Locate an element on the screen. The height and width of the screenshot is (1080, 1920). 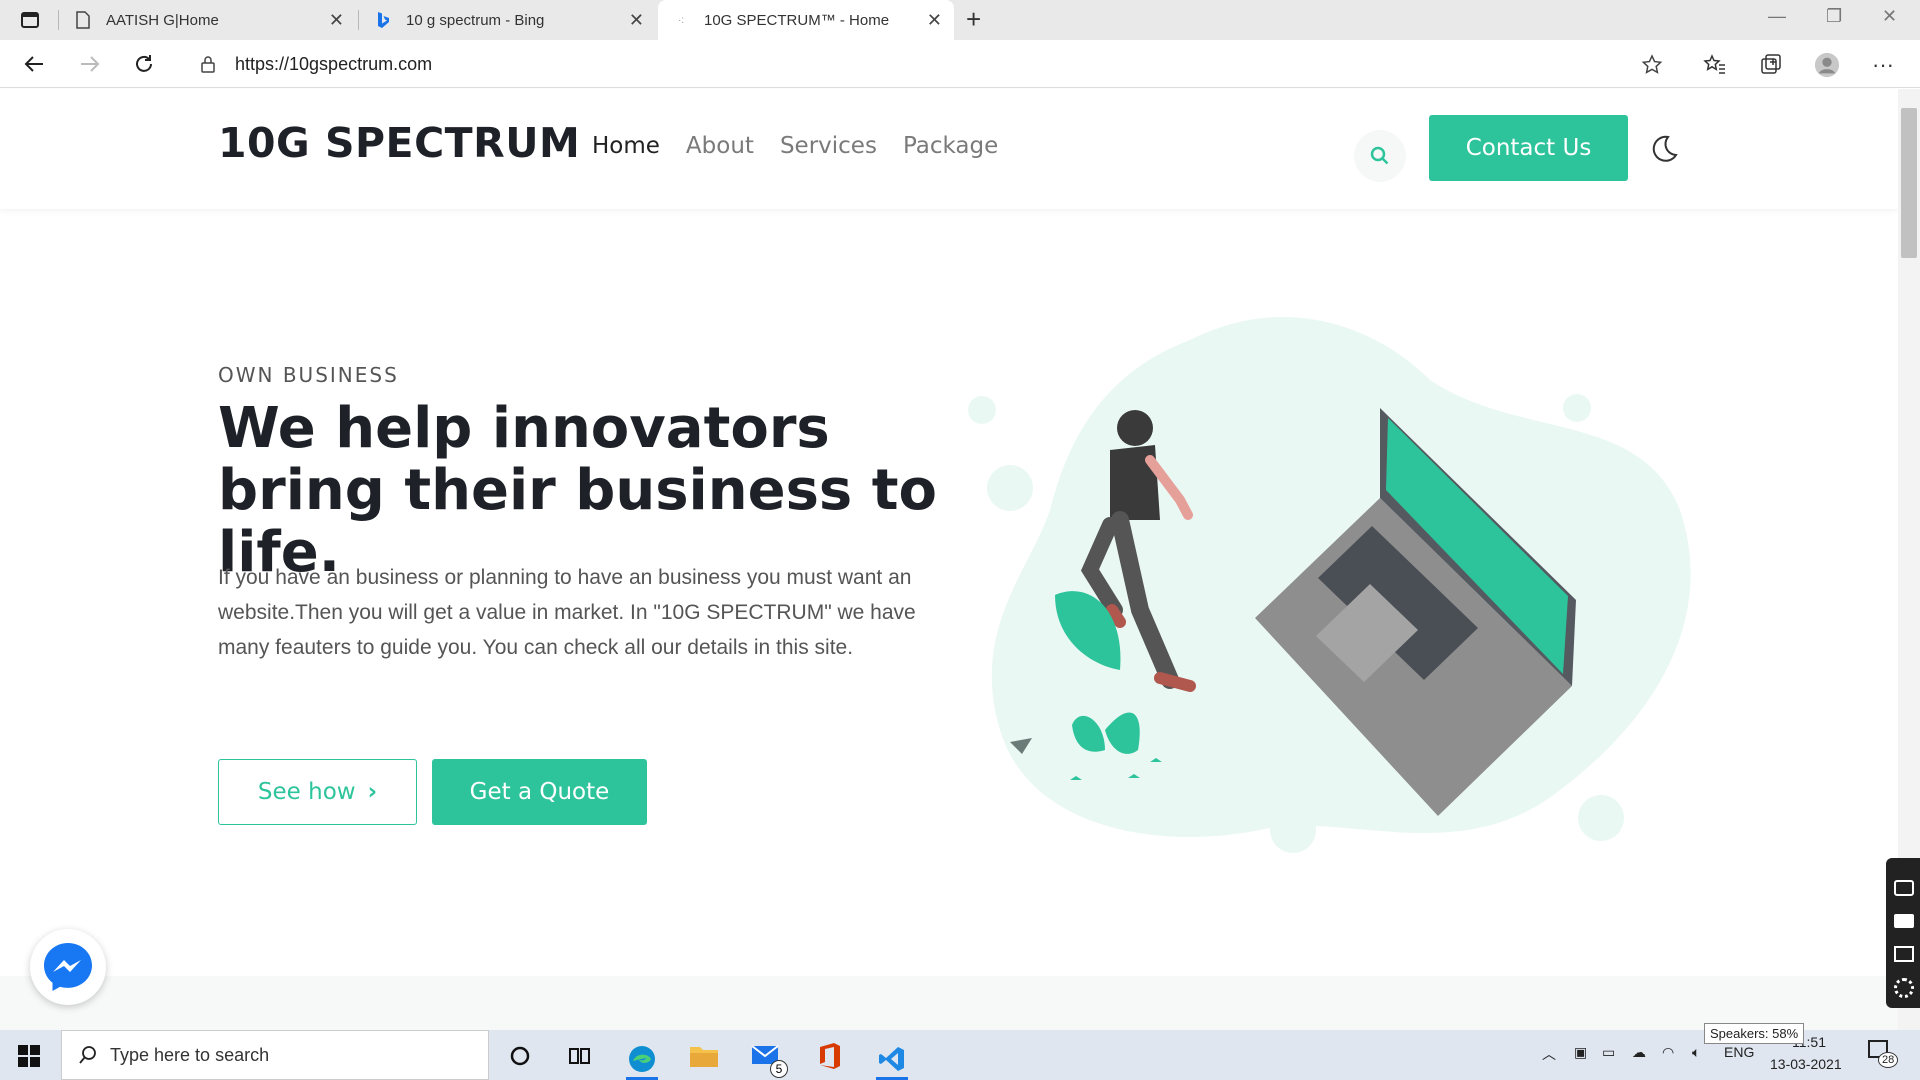
tab-title: 10G SPECTRUM™ - Home is located at coordinates (797, 20).